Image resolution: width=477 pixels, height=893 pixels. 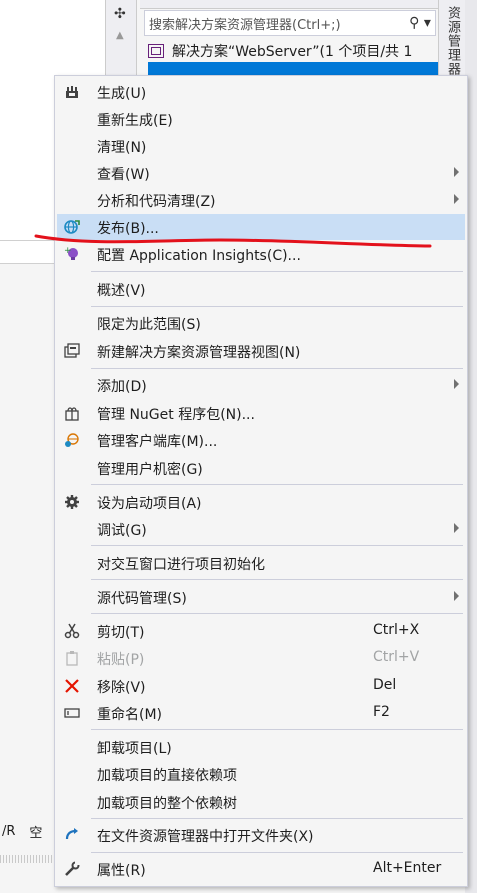 What do you see at coordinates (142, 599) in the screenshot?
I see `menu-item-label: 源代码管理(S)` at bounding box center [142, 599].